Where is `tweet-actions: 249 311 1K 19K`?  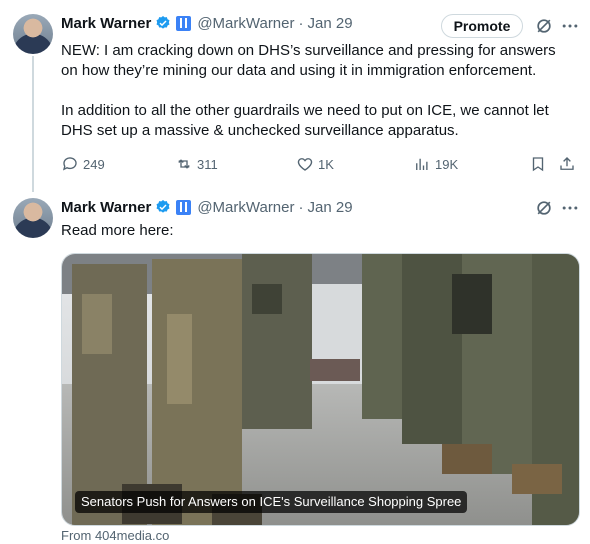 tweet-actions: 249 311 1K 19K is located at coordinates (321, 164).